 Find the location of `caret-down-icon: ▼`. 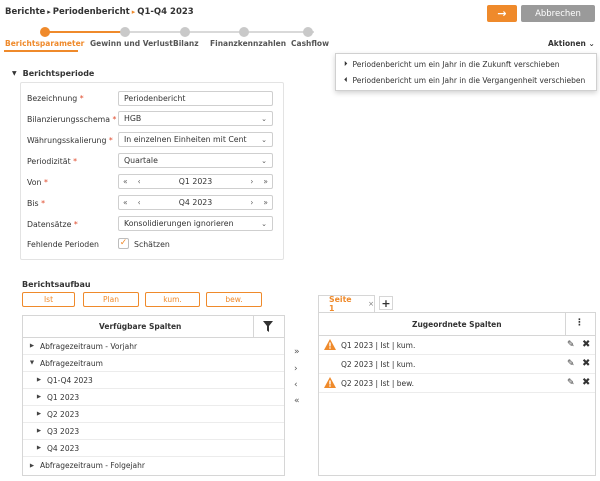

caret-down-icon: ▼ is located at coordinates (32, 363).